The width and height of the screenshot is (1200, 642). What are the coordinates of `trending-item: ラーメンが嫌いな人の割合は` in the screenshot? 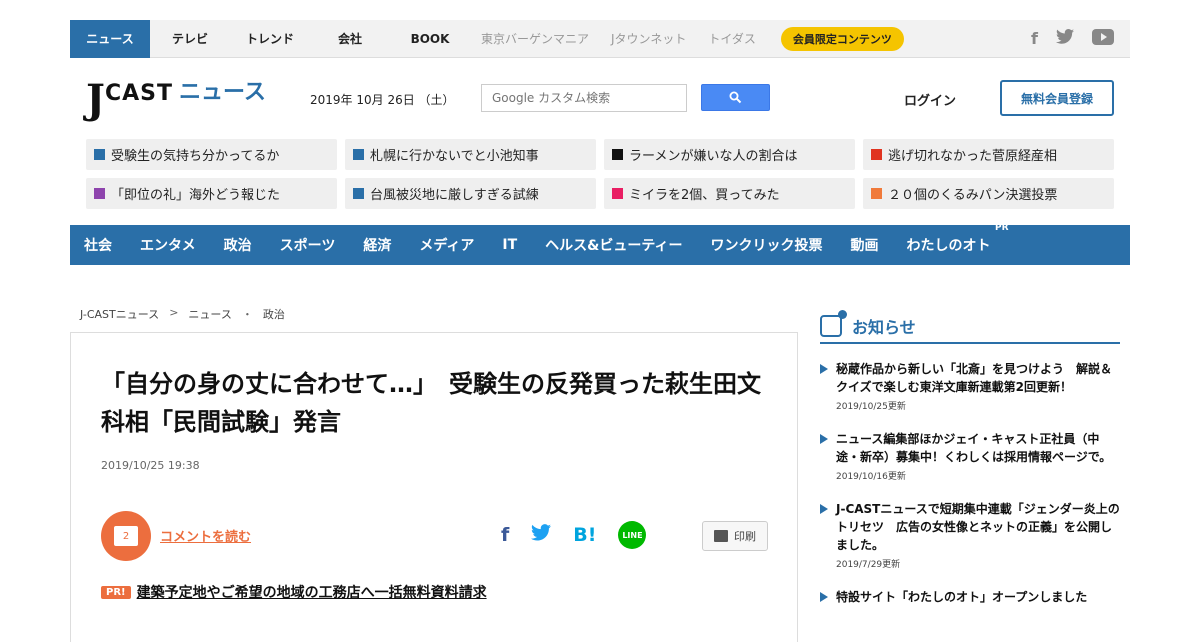 It's located at (729, 154).